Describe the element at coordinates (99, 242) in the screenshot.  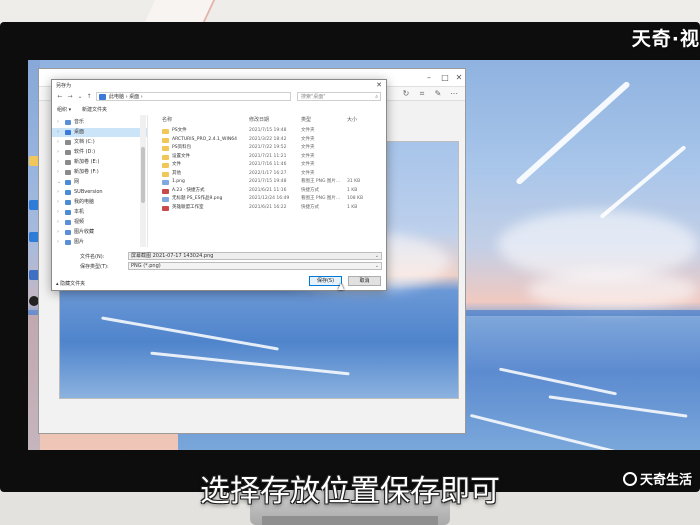
I see `nav-item: › 图片` at that location.